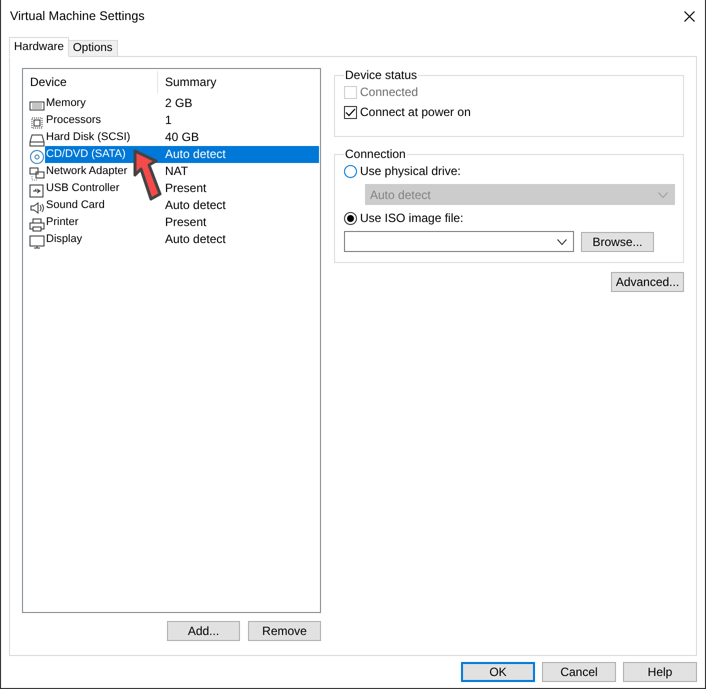 Image resolution: width=706 pixels, height=689 pixels. I want to click on dialog-button: Cancel, so click(579, 672).